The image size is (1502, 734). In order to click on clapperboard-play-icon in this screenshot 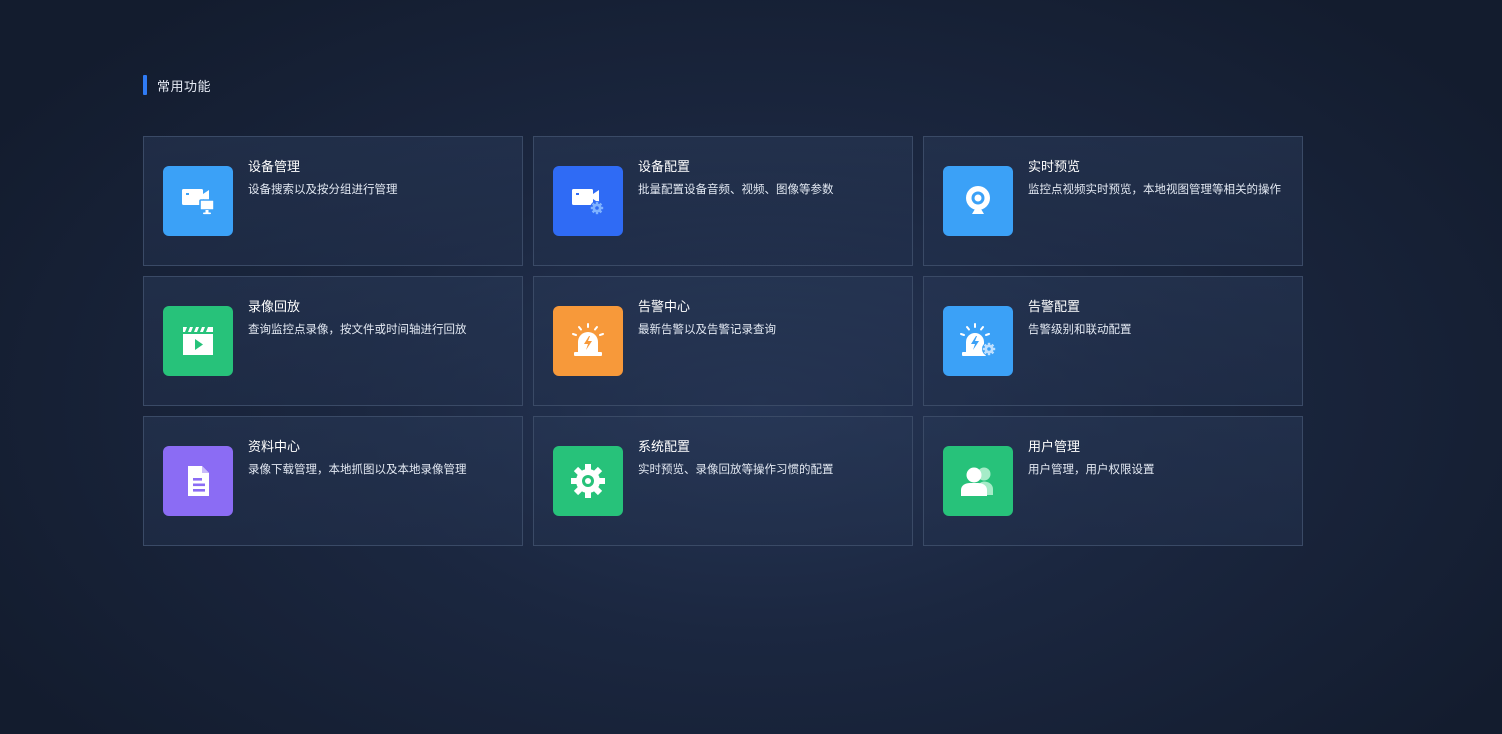, I will do `click(198, 341)`.